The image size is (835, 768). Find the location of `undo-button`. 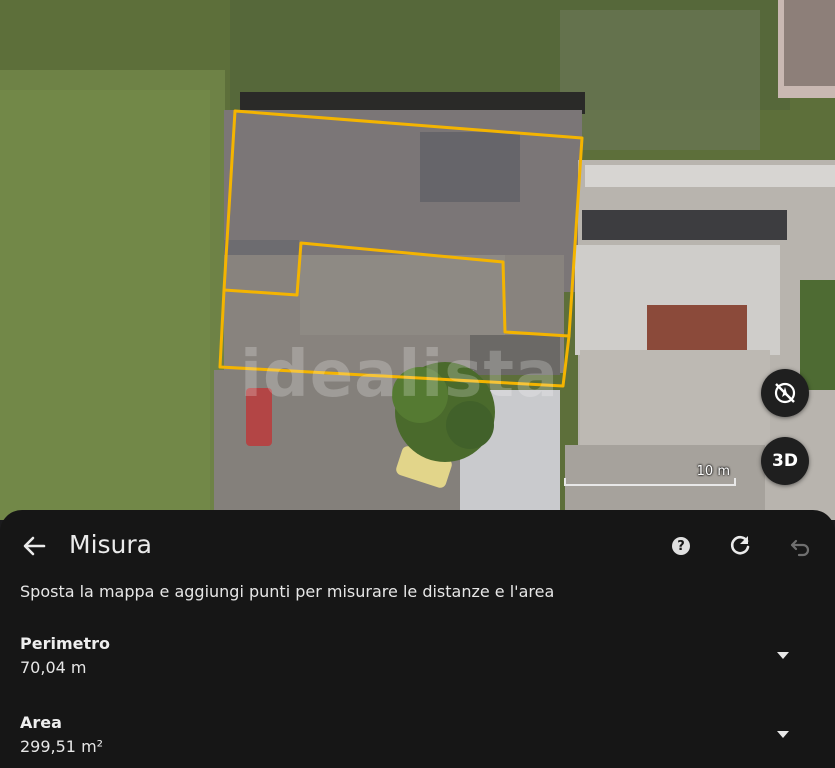

undo-button is located at coordinates (800, 546).